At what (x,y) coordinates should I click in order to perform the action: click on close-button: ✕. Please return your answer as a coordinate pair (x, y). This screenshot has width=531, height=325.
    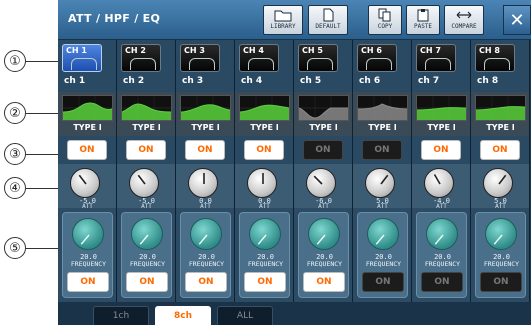
    Looking at the image, I should click on (517, 20).